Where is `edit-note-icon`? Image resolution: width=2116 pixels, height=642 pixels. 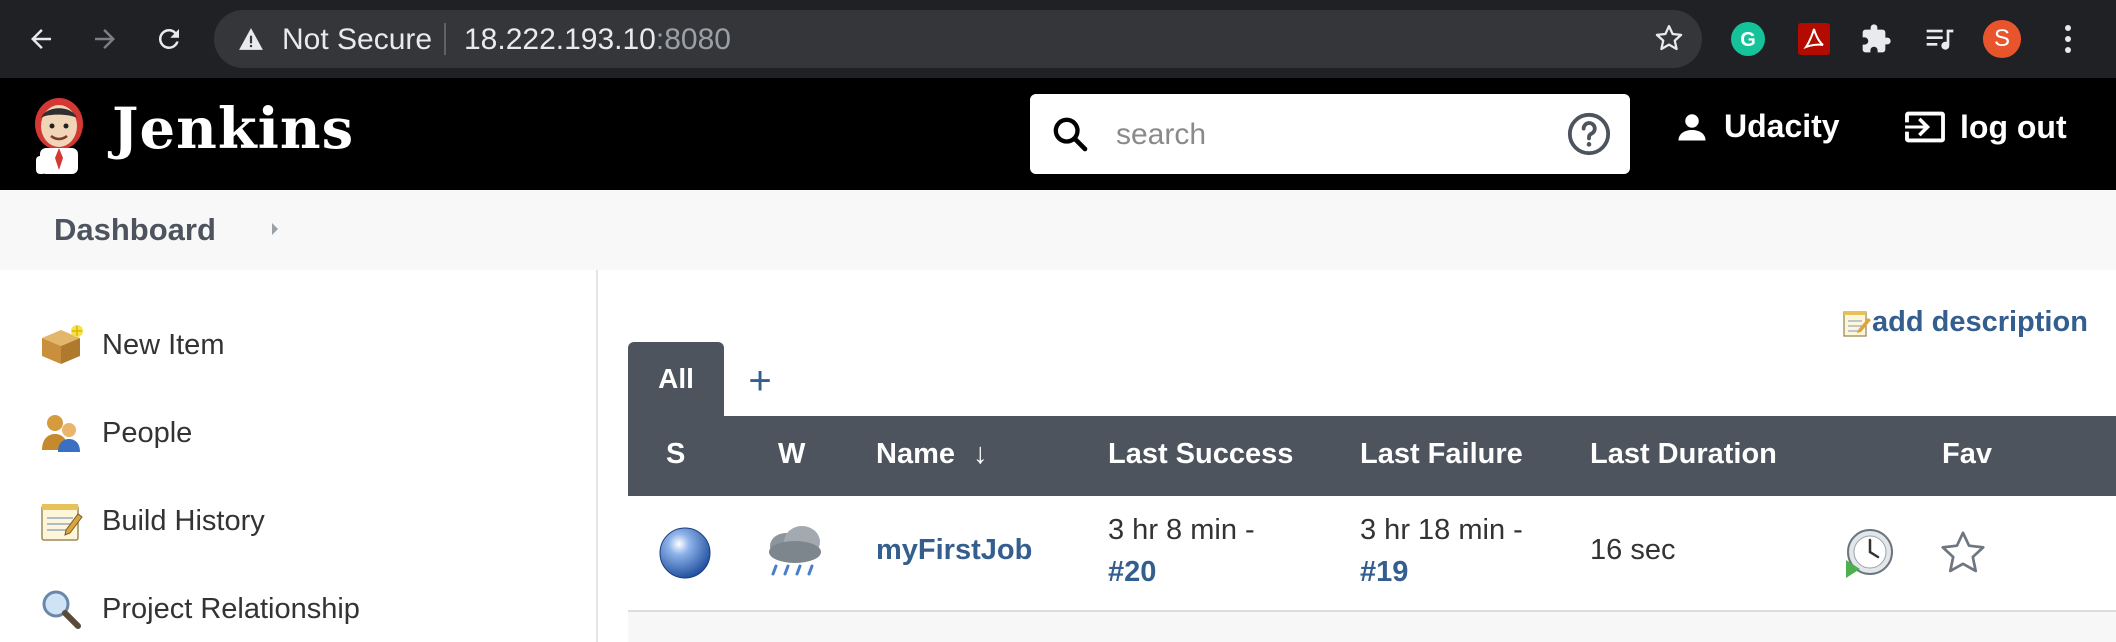
edit-note-icon is located at coordinates (1857, 323).